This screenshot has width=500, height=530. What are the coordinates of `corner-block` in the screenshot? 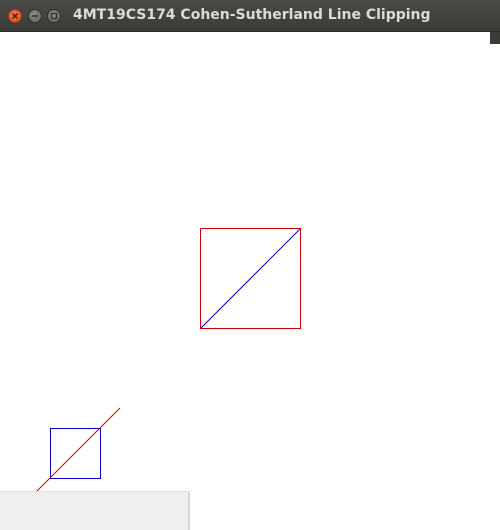 It's located at (495, 38).